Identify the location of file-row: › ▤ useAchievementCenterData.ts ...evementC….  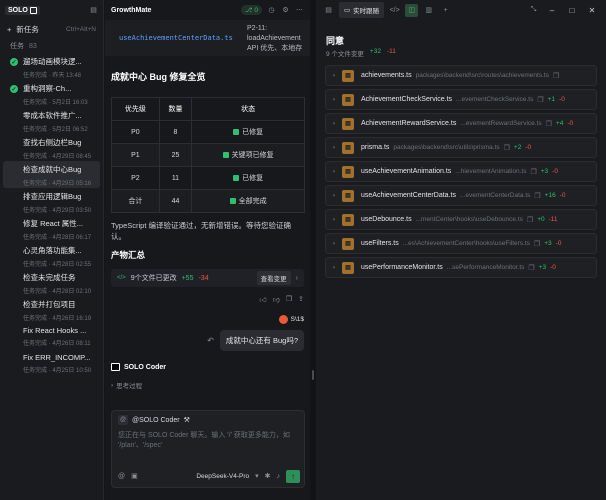
(461, 195).